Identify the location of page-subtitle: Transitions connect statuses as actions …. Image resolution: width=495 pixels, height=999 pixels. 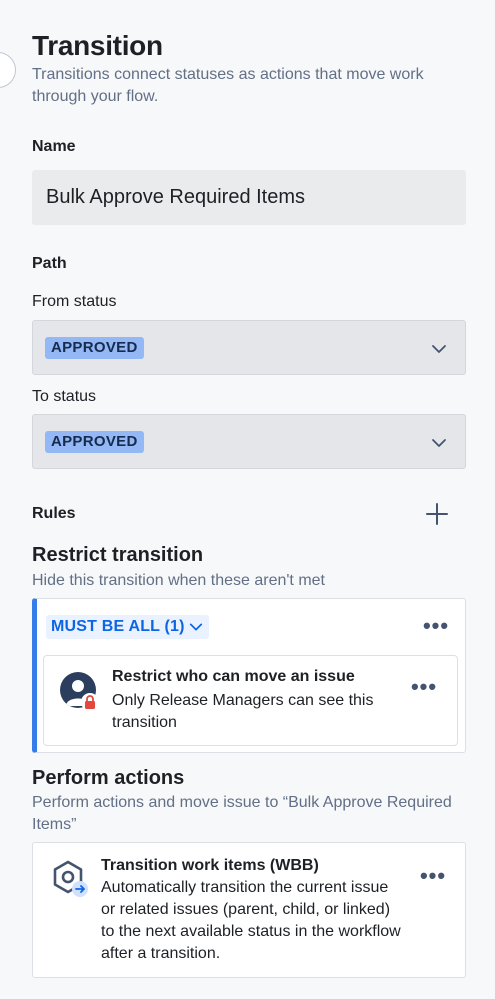
(228, 85).